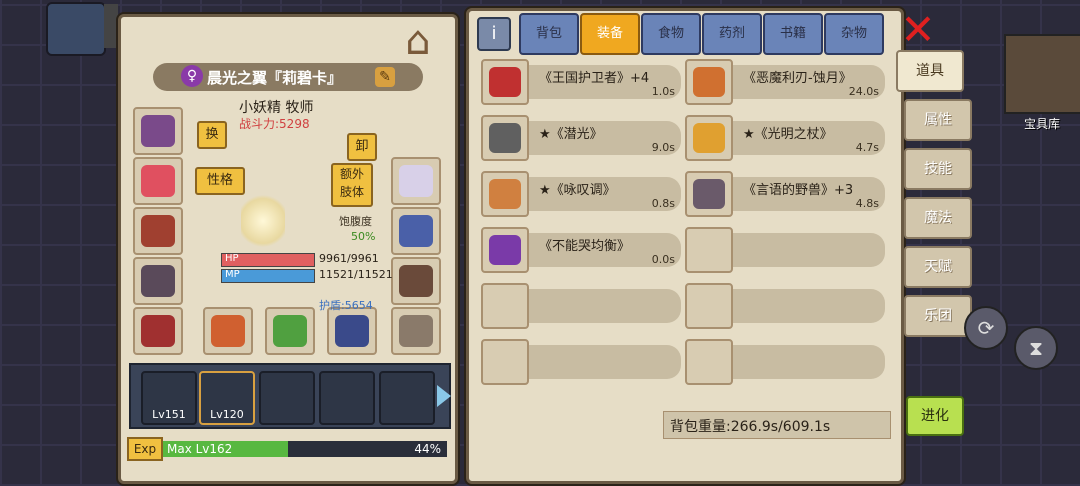 The image size is (1080, 486). Describe the element at coordinates (355, 221) in the screenshot. I see `satiety-label: 饱腹度` at that location.